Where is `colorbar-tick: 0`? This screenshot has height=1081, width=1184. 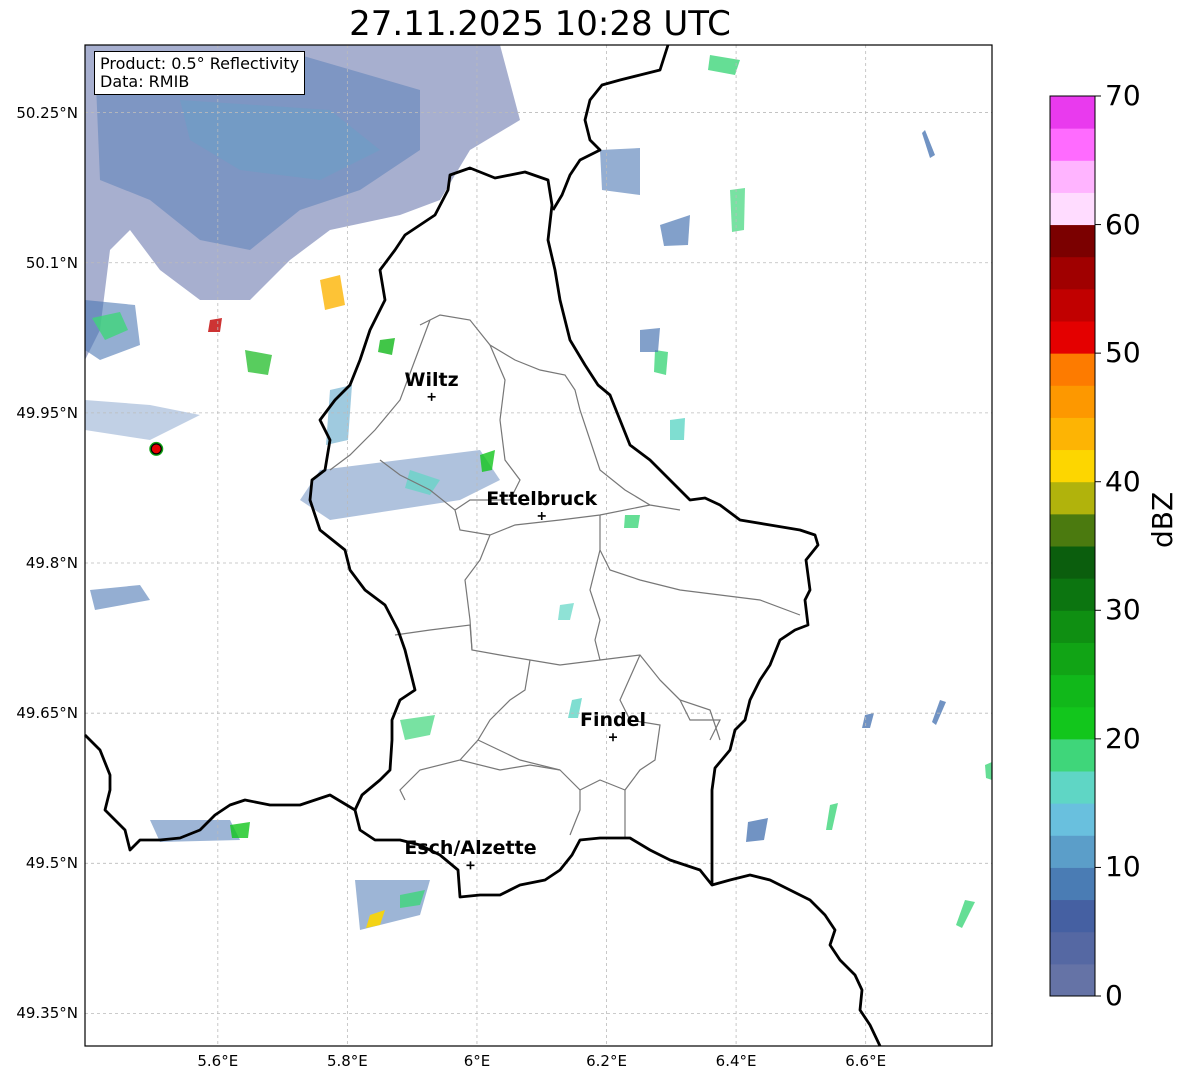 colorbar-tick: 0 is located at coordinates (1114, 995).